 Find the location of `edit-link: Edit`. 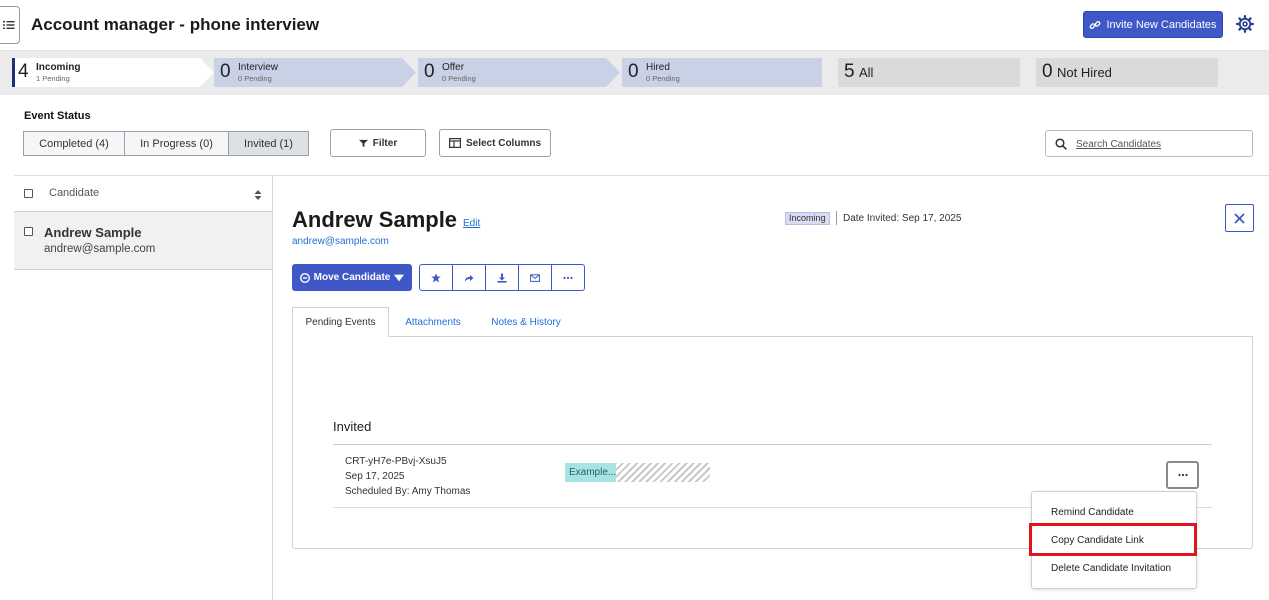

edit-link: Edit is located at coordinates (471, 223).